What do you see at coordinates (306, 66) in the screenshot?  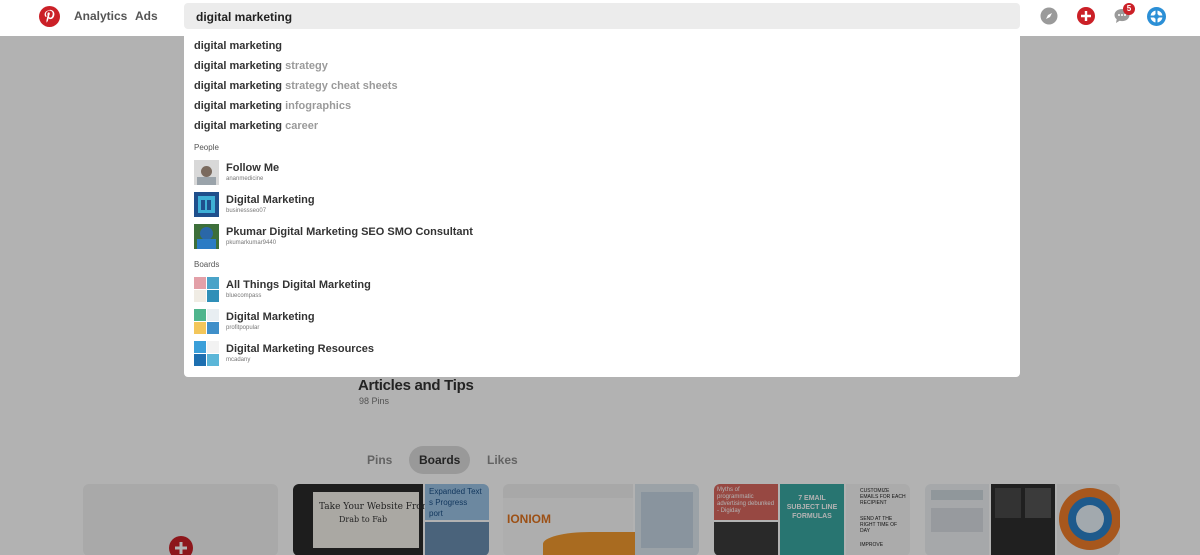 I see `suggestion-completion: strategy` at bounding box center [306, 66].